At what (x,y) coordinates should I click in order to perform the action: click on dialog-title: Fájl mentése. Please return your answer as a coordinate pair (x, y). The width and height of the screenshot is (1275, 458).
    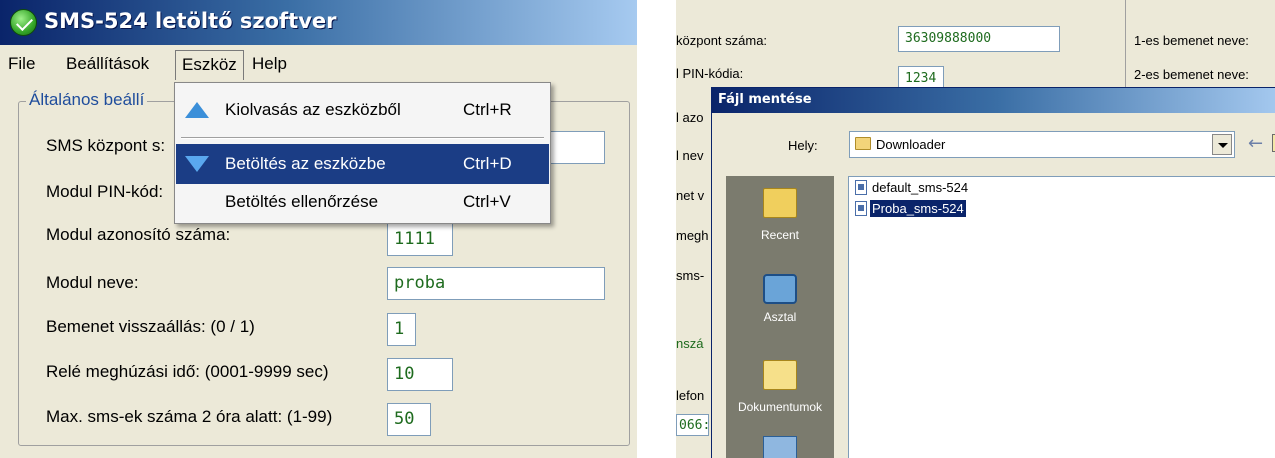
    Looking at the image, I should click on (765, 99).